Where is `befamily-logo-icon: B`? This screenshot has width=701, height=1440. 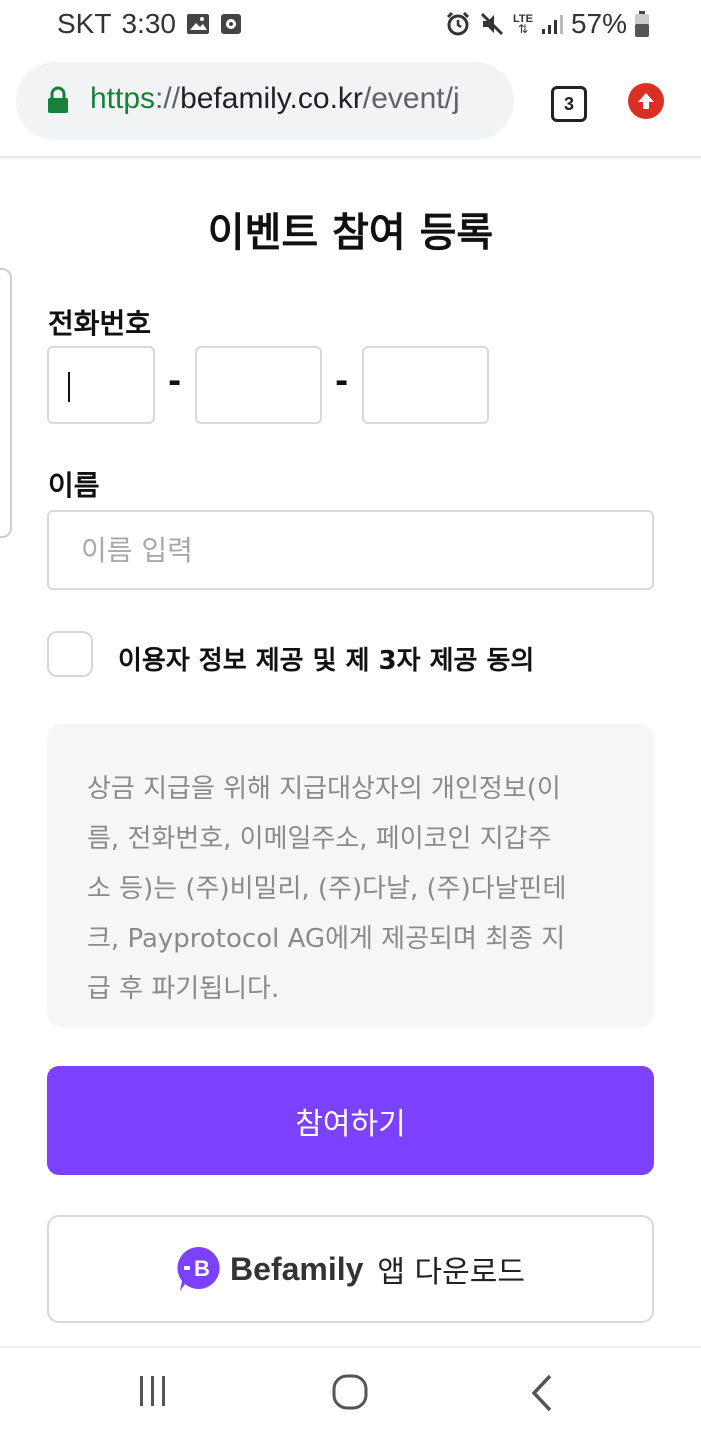
befamily-logo-icon: B is located at coordinates (199, 1269).